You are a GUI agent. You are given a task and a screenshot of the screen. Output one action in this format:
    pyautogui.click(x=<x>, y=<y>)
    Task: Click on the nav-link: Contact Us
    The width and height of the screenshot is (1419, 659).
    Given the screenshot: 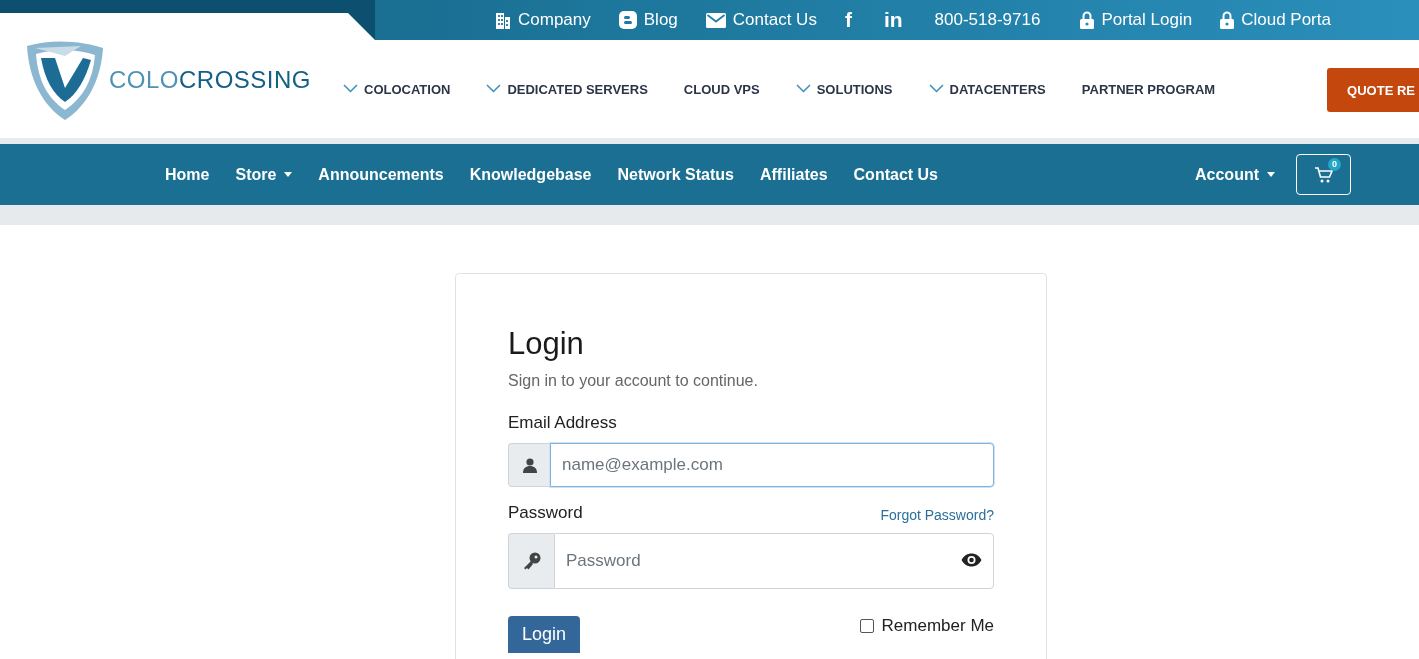 What is the action you would take?
    pyautogui.click(x=895, y=174)
    